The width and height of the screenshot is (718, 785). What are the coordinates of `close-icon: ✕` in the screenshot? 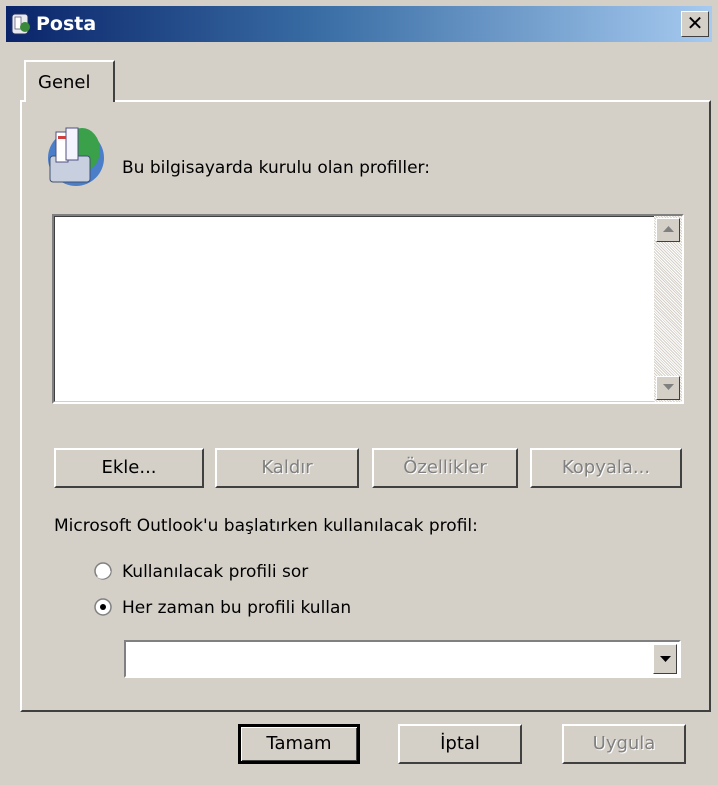 It's located at (695, 23).